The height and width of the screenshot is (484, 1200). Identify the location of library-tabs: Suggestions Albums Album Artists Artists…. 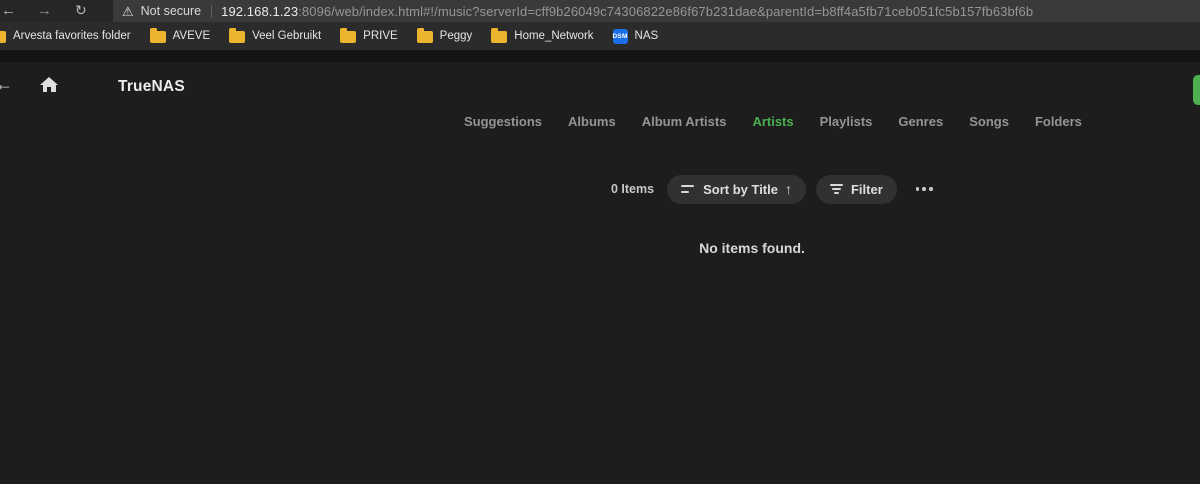
(773, 121).